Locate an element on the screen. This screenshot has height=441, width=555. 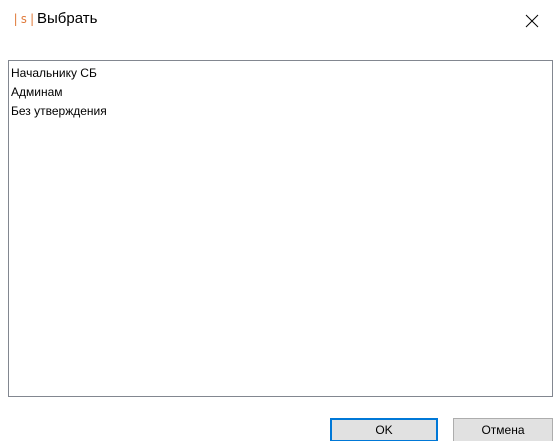
ok-button-label: OK is located at coordinates (384, 430).